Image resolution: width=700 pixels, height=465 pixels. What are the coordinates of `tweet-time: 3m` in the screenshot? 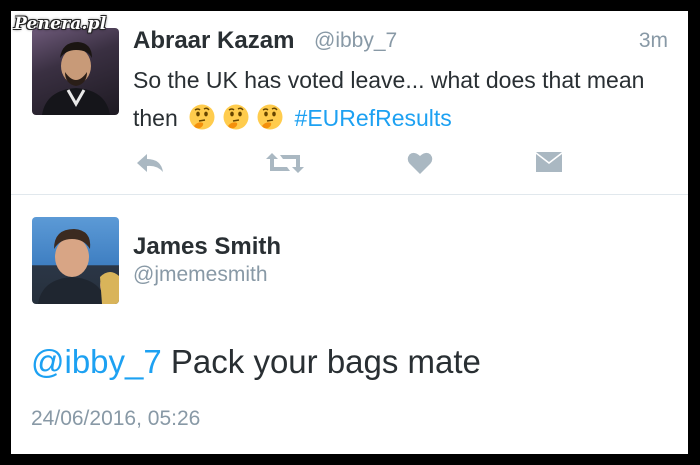 It's located at (653, 41).